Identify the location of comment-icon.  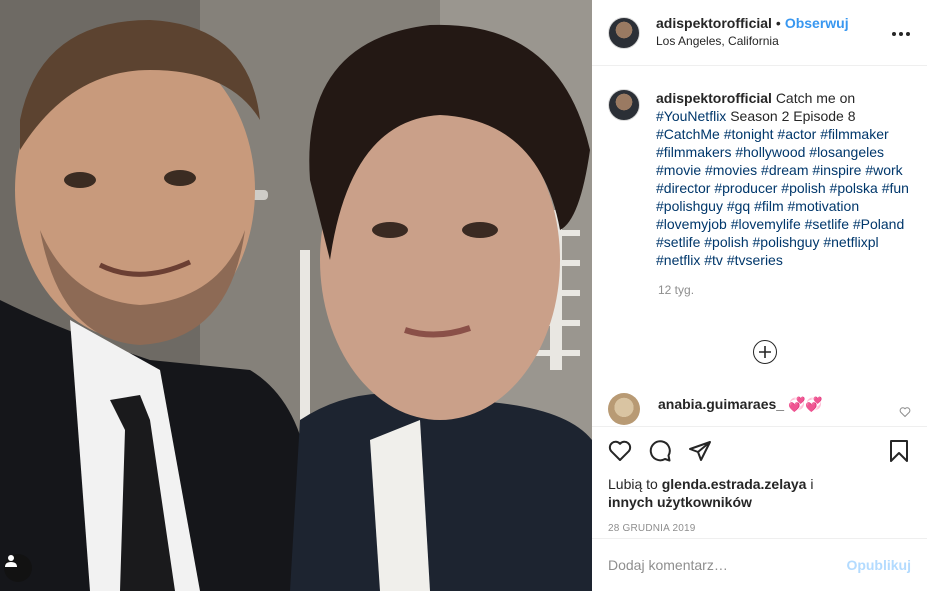
(660, 451).